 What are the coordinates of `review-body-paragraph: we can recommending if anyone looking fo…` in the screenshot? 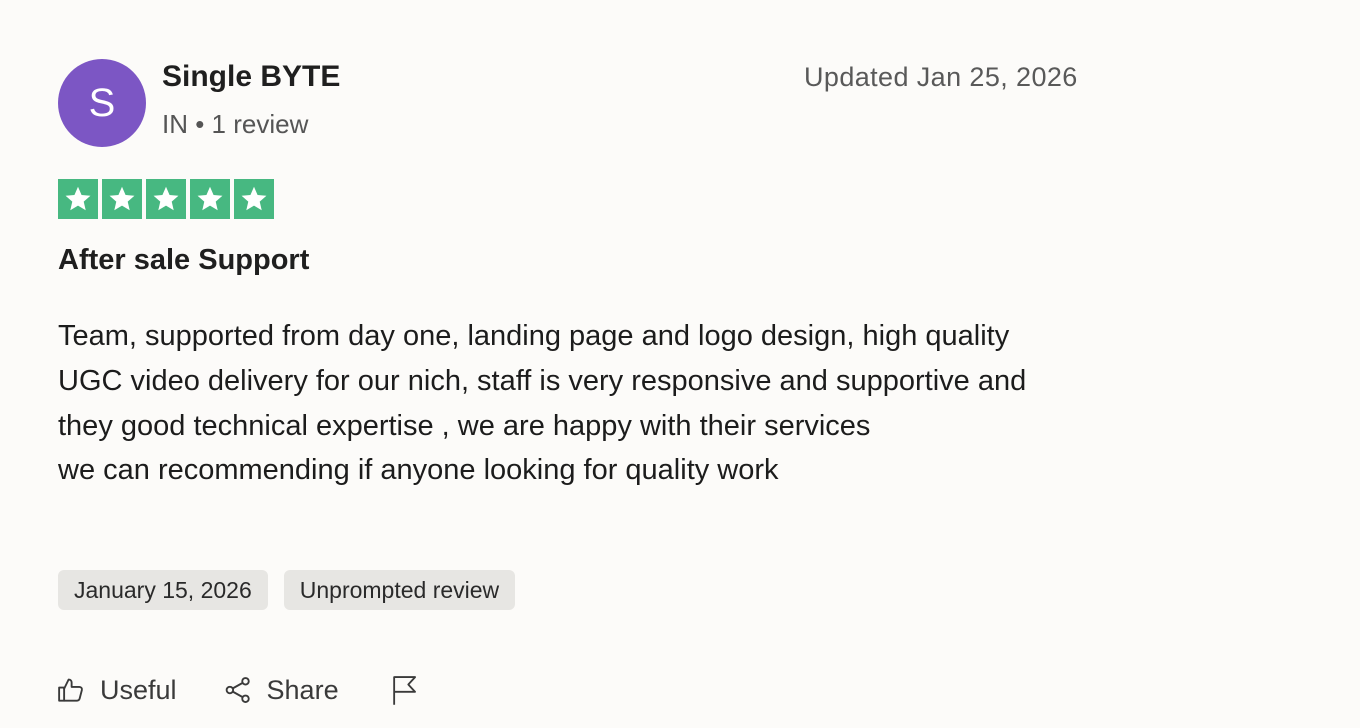 It's located at (418, 470).